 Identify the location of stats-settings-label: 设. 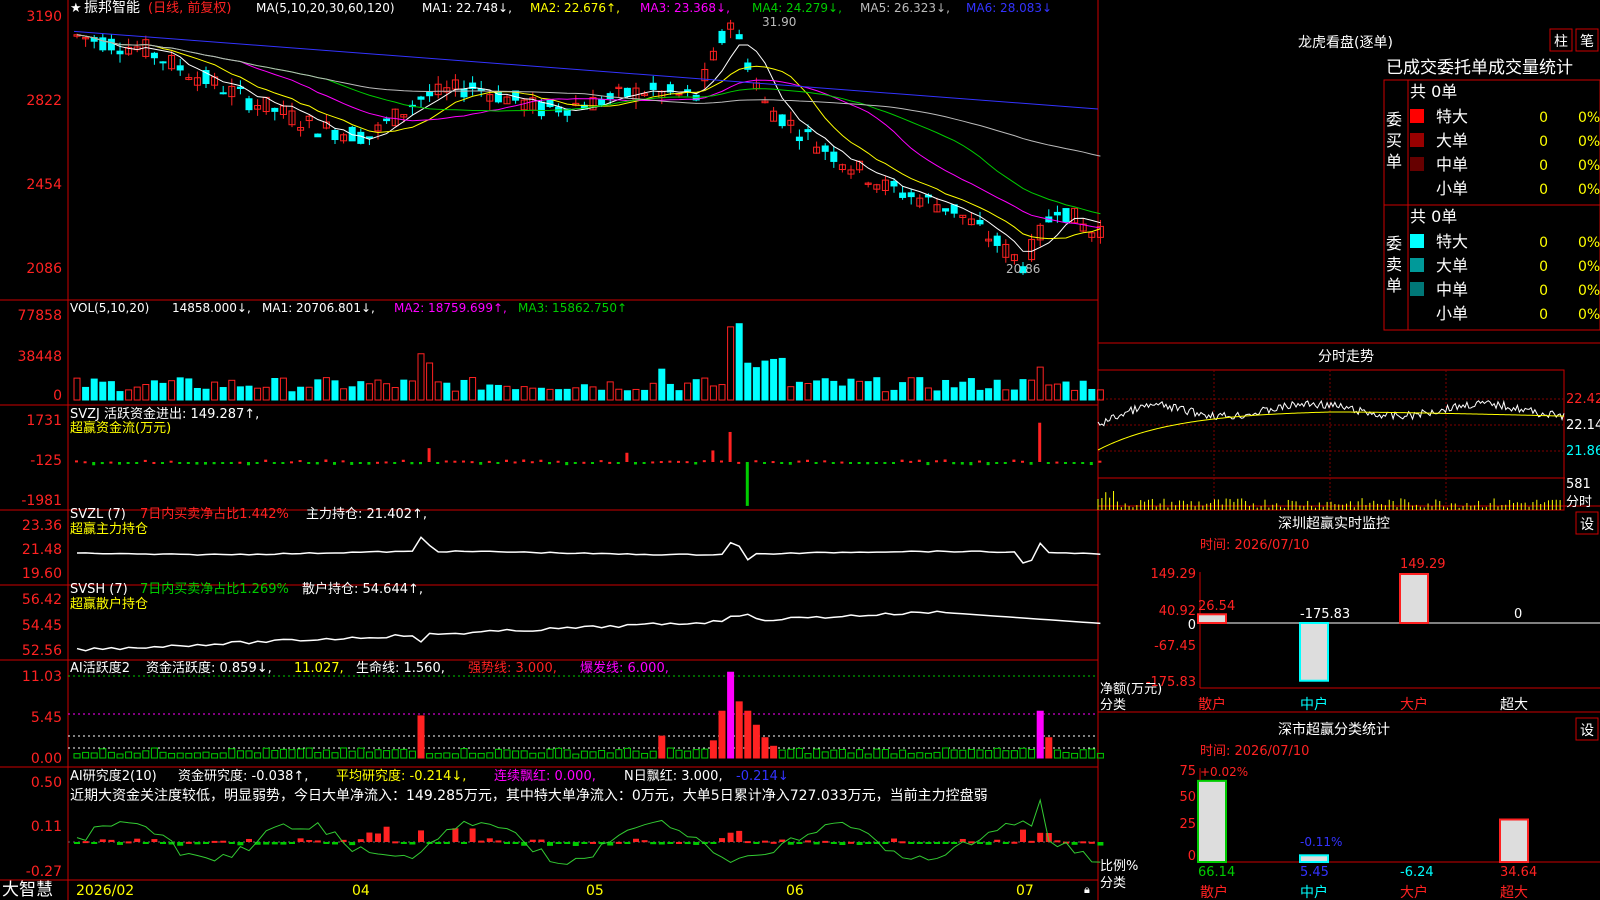
(1587, 731).